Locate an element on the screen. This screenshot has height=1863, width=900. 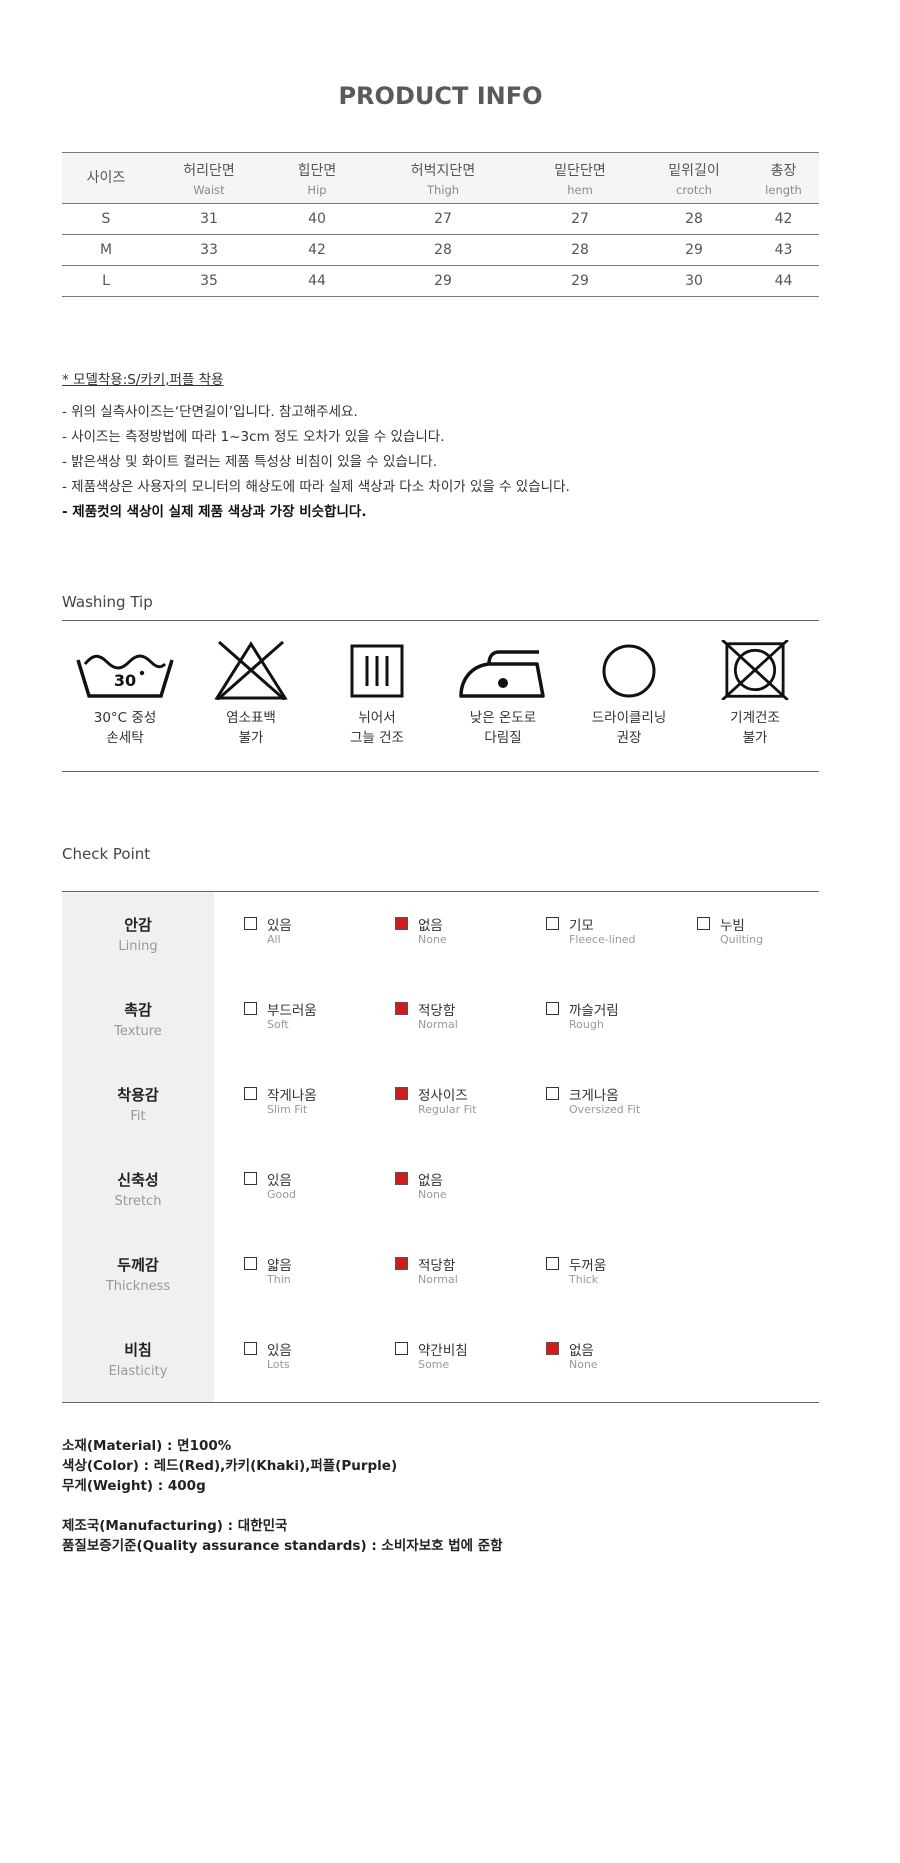
option-label-en: All is located at coordinates (274, 939).